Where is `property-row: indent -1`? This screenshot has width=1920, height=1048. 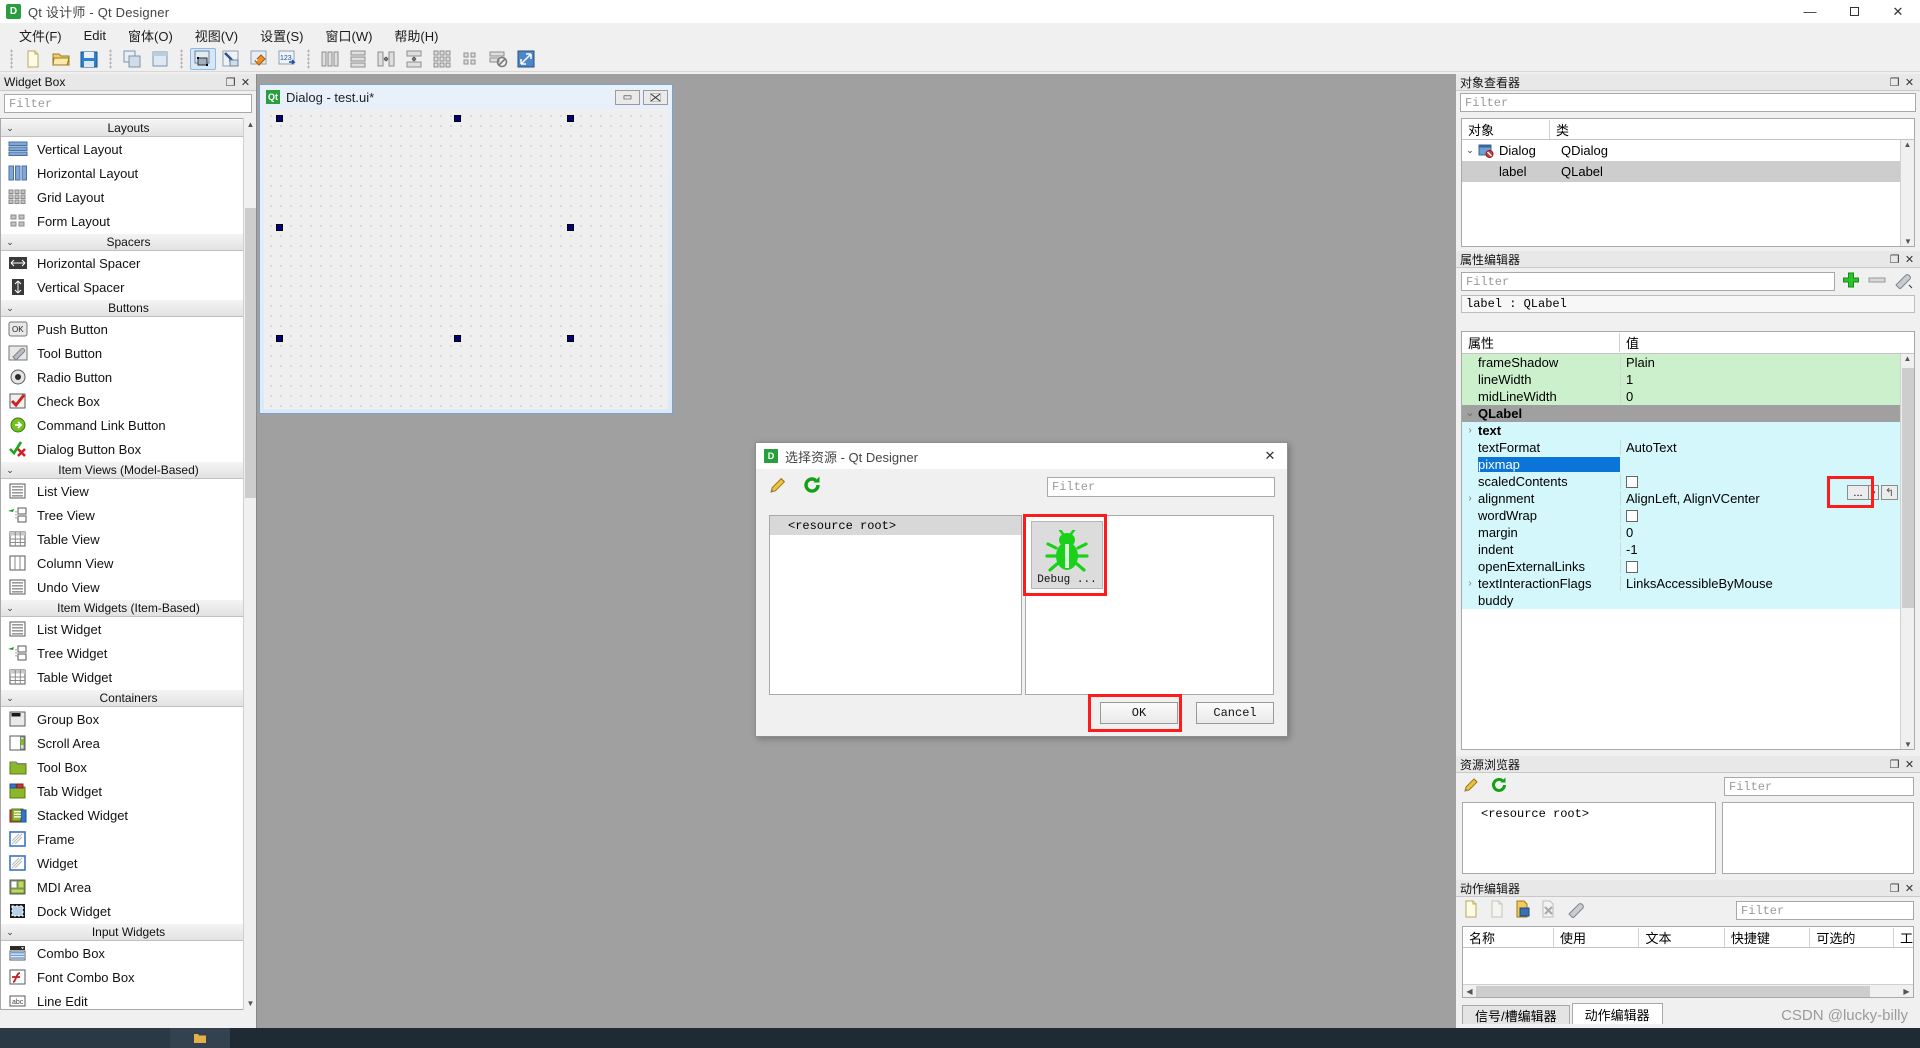 property-row: indent -1 is located at coordinates (1681, 549).